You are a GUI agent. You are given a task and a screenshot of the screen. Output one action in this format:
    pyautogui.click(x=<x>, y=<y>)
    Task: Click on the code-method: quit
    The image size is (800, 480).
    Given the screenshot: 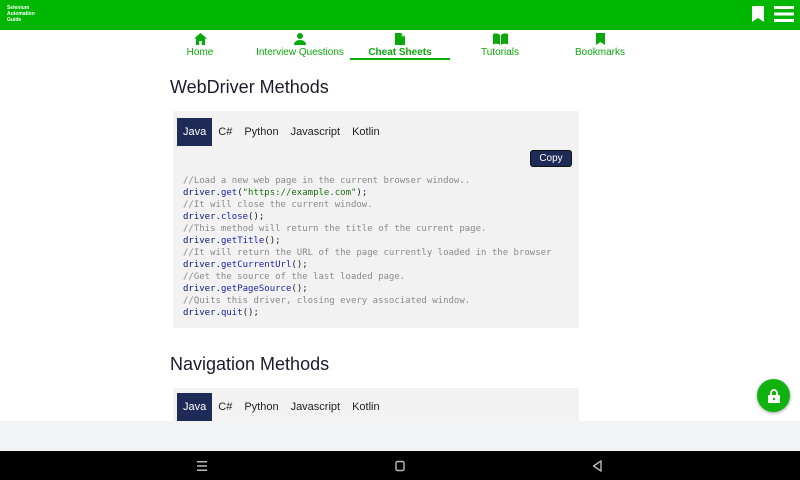 What is the action you would take?
    pyautogui.click(x=231, y=313)
    